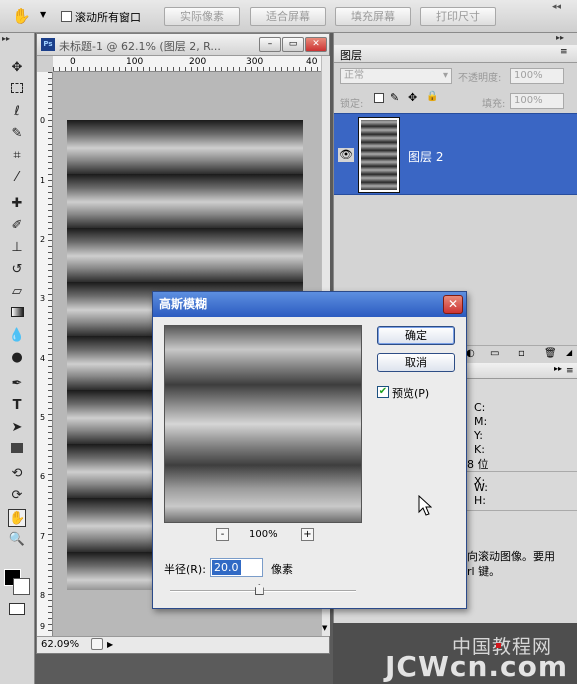 The image size is (577, 684). What do you see at coordinates (198, 62) in the screenshot?
I see `ruler-tick: 200` at bounding box center [198, 62].